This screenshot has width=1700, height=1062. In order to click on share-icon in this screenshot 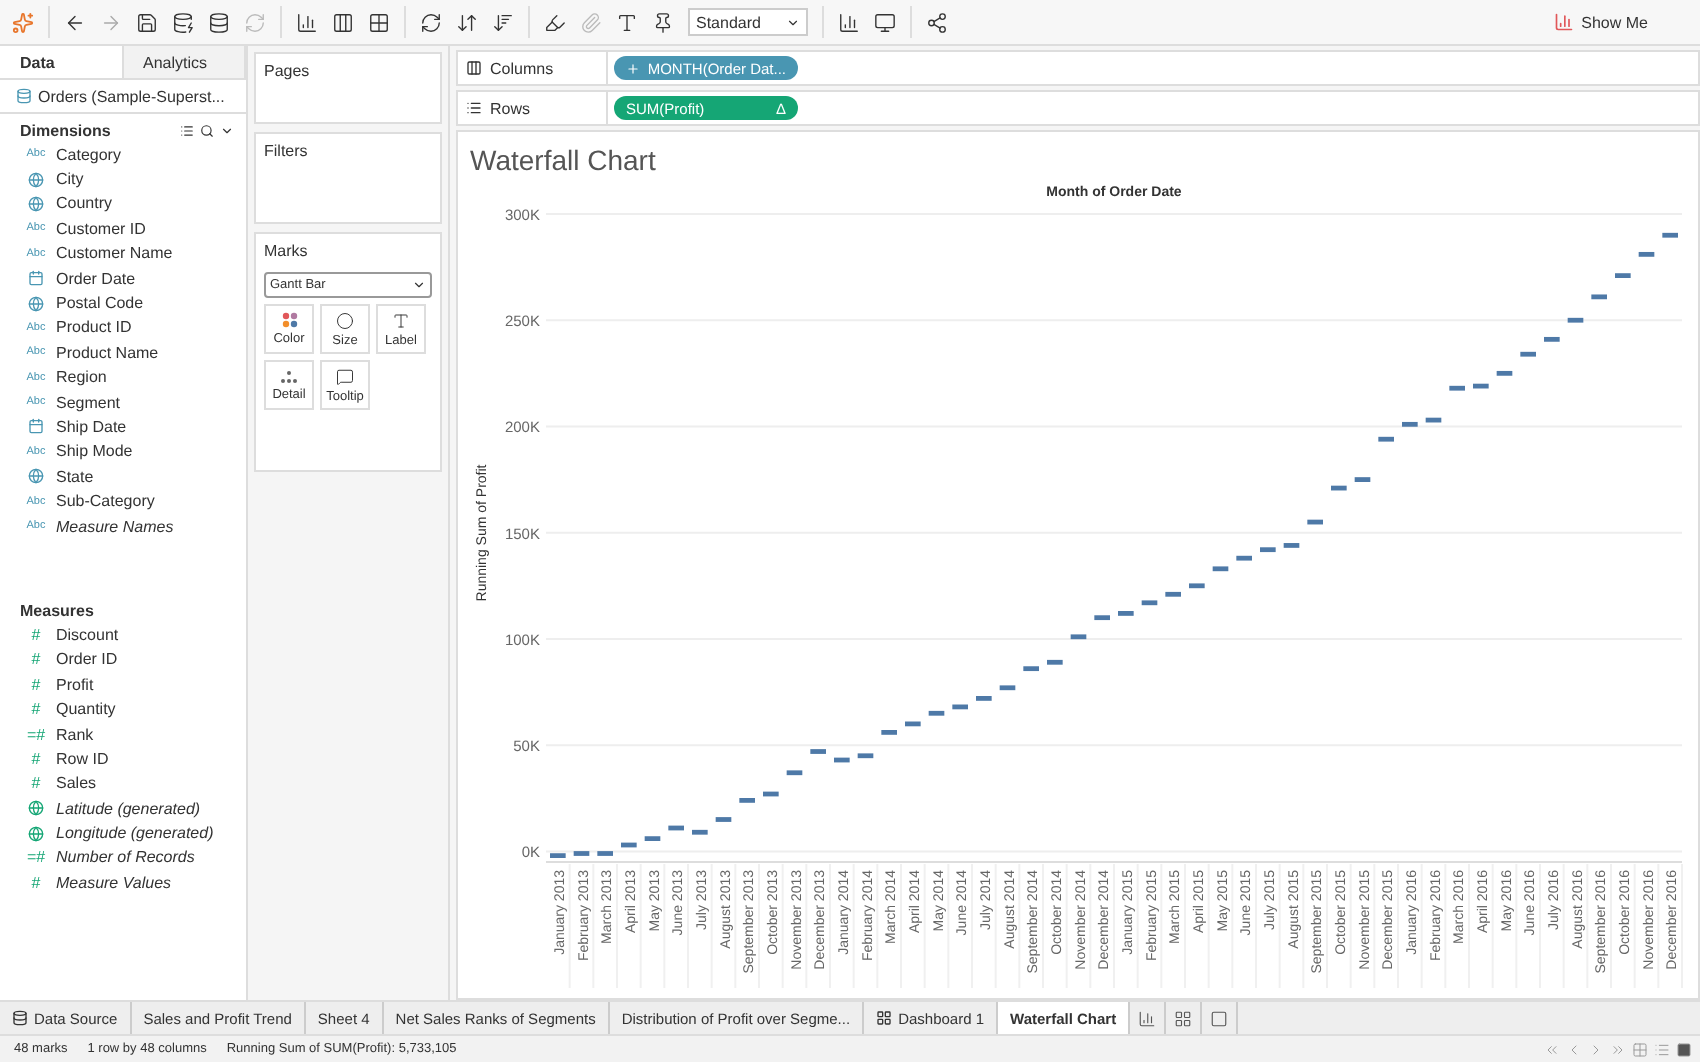, I will do `click(937, 22)`.